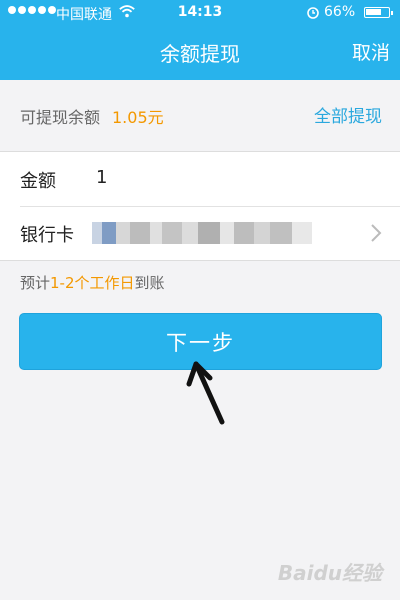 Image resolution: width=400 pixels, height=600 pixels. I want to click on bank-card-row: 银行卡, so click(200, 233).